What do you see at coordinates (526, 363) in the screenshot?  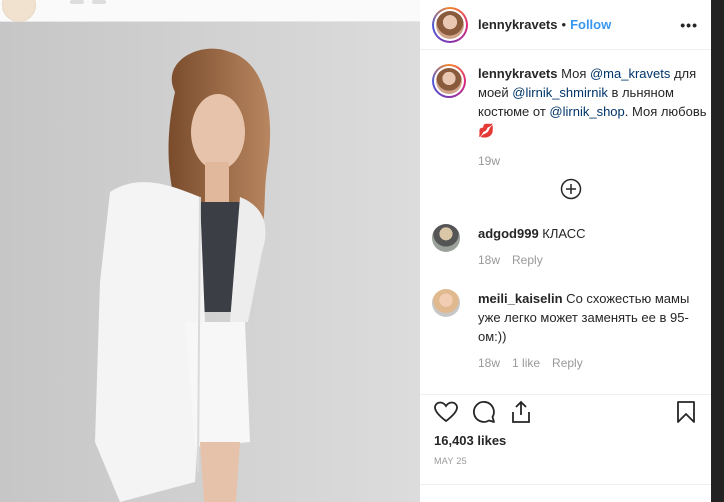 I see `comment-likes: 1 like` at bounding box center [526, 363].